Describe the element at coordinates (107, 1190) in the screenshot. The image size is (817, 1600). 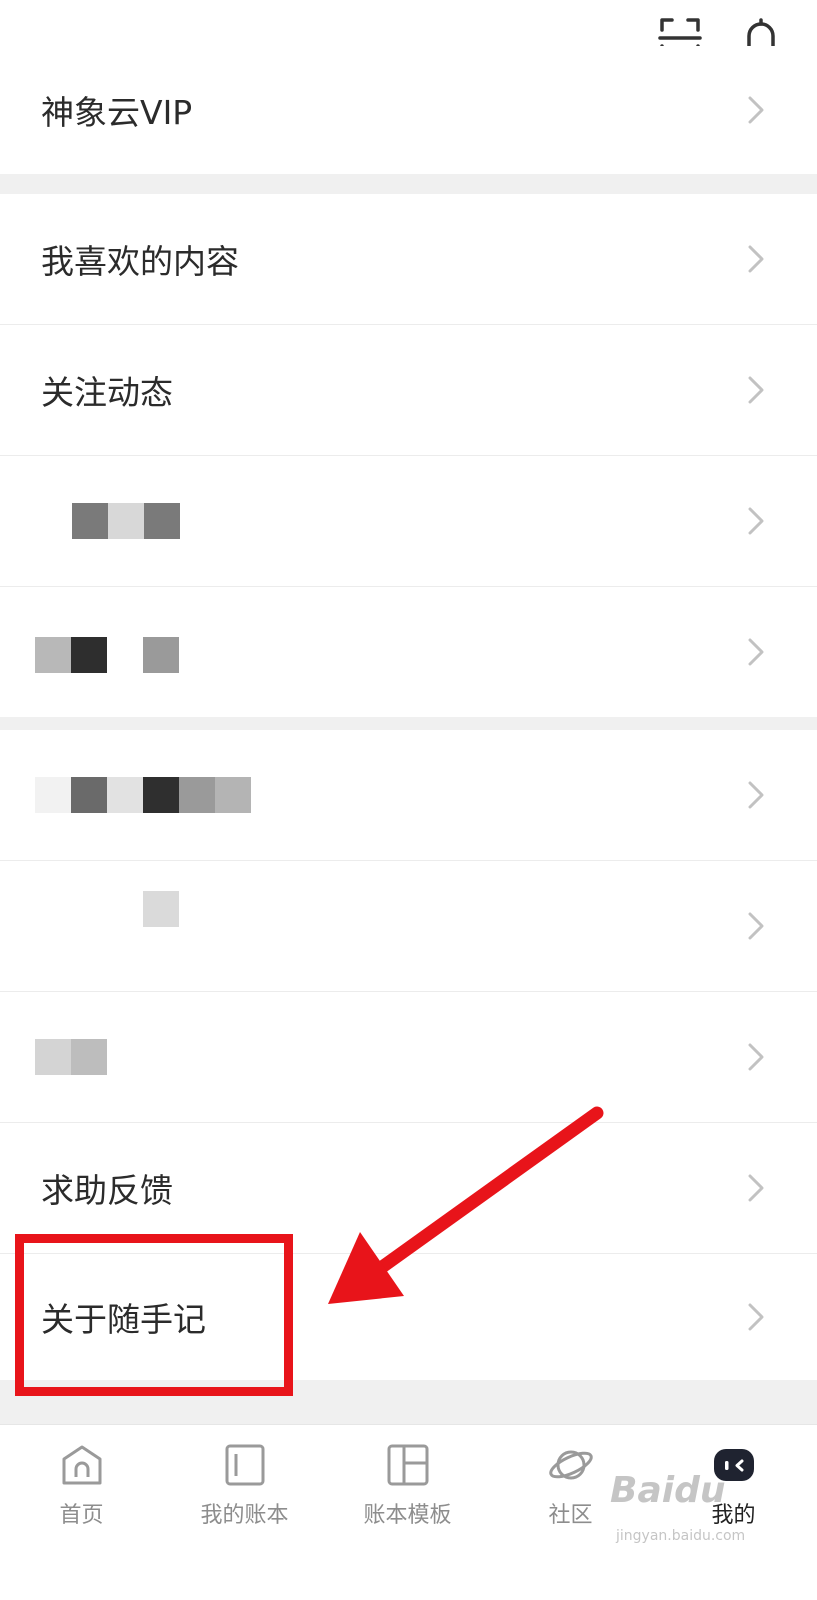
I see `menu-item-label: 求助反馈` at that location.